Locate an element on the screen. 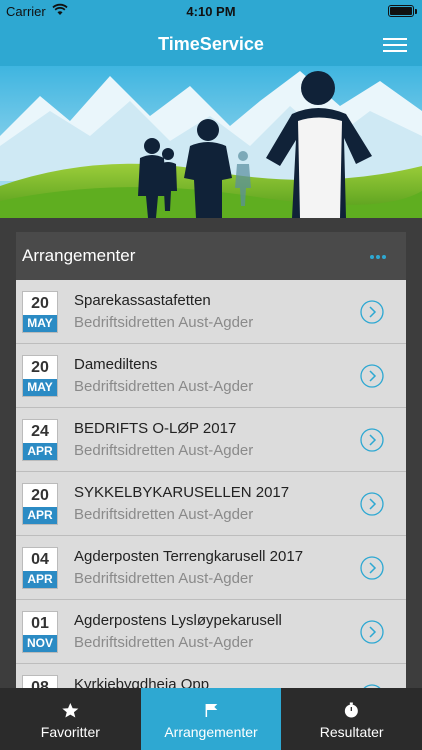  date-day: 04 is located at coordinates (40, 559).